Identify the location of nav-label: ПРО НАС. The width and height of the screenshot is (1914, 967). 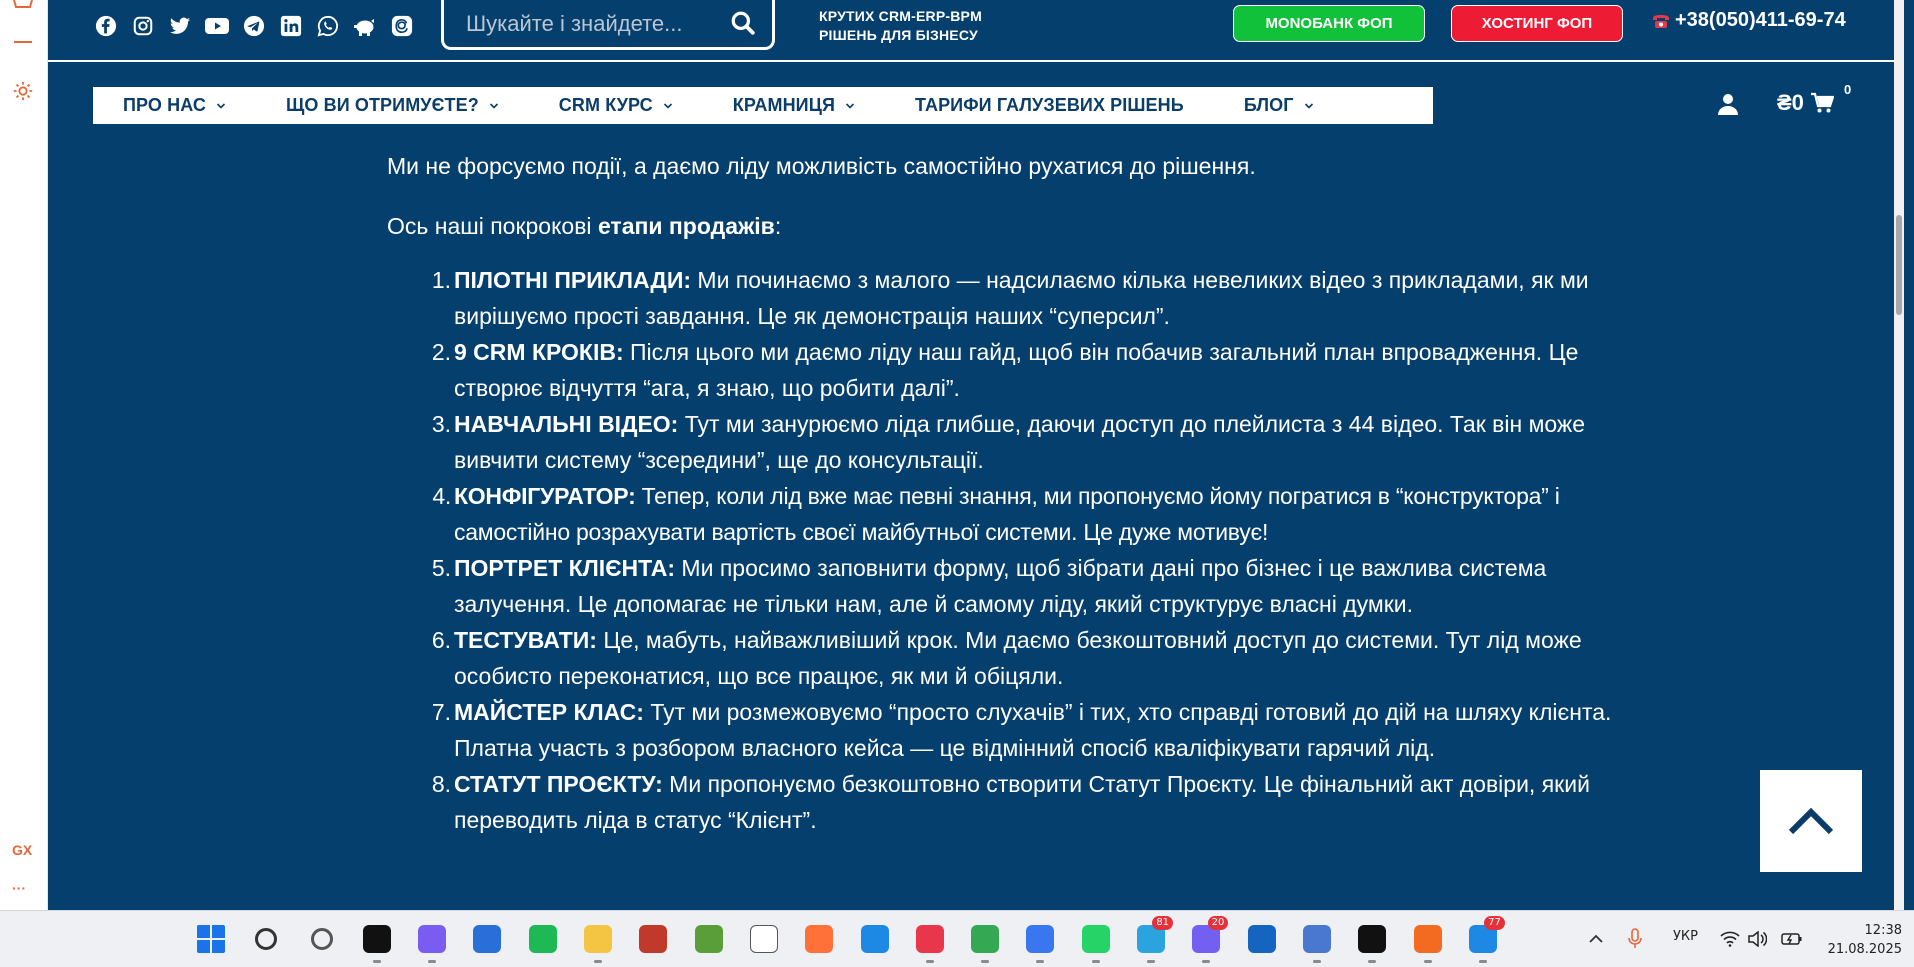
(164, 105).